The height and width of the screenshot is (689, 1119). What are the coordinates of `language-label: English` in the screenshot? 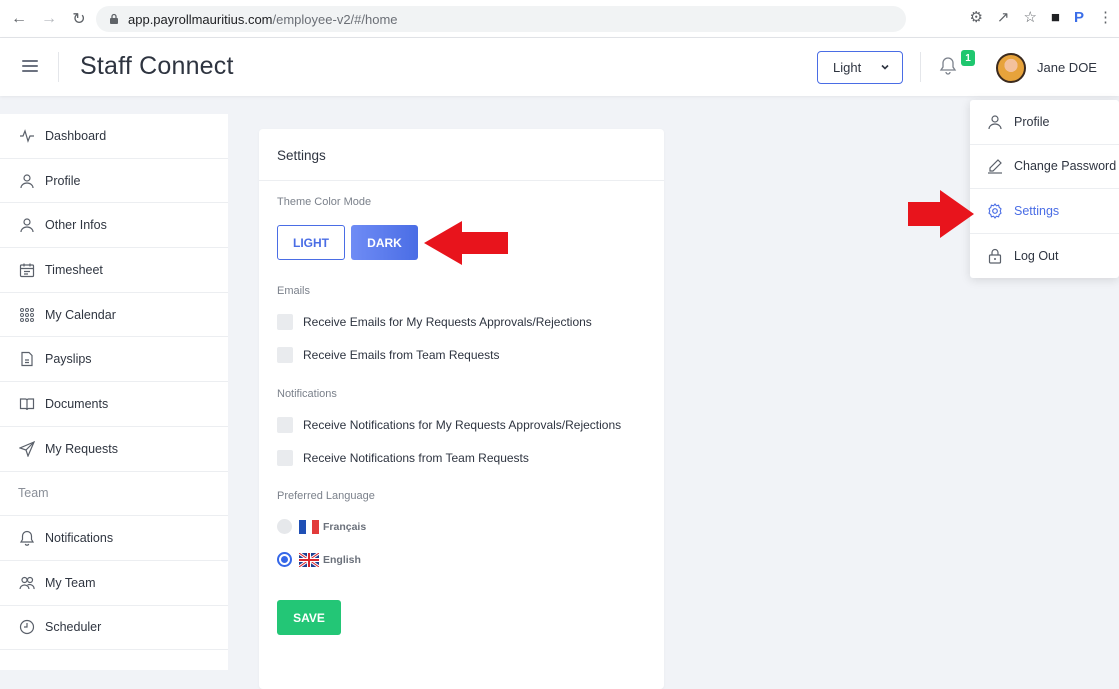 It's located at (342, 559).